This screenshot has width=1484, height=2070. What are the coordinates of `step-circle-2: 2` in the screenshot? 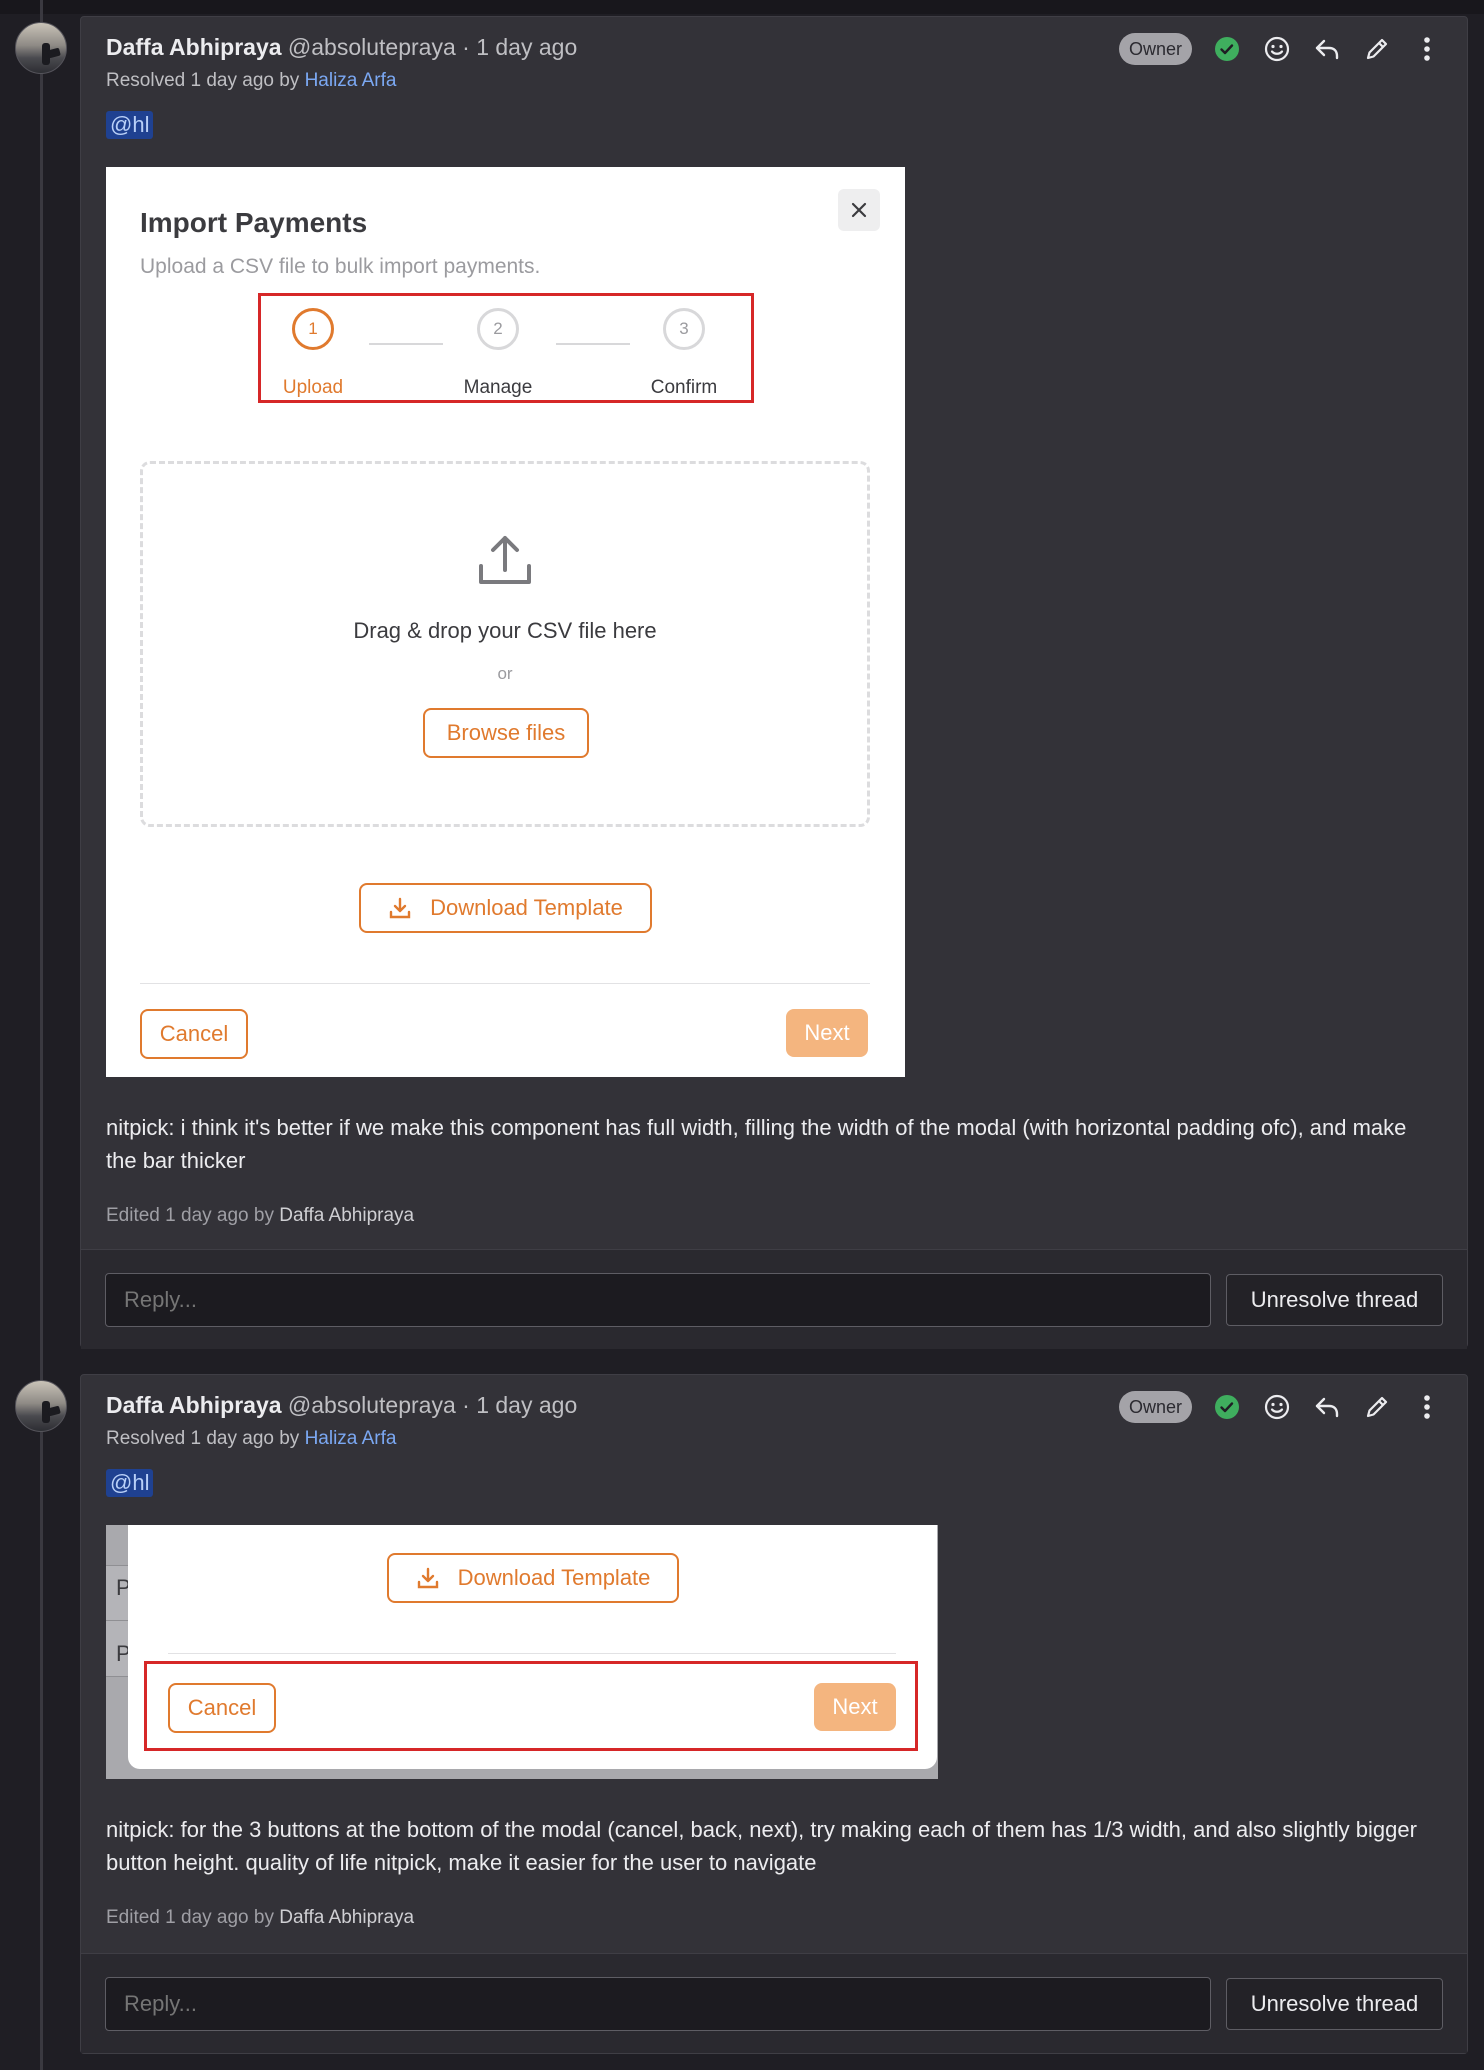 It's located at (498, 329).